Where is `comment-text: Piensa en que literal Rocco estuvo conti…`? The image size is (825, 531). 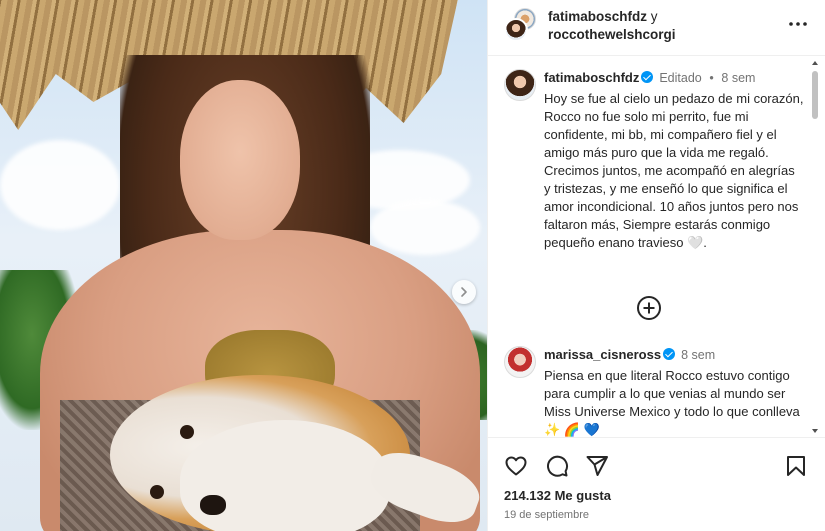
comment-text: Piensa en que literal Rocco estuvo conti… is located at coordinates (672, 402).